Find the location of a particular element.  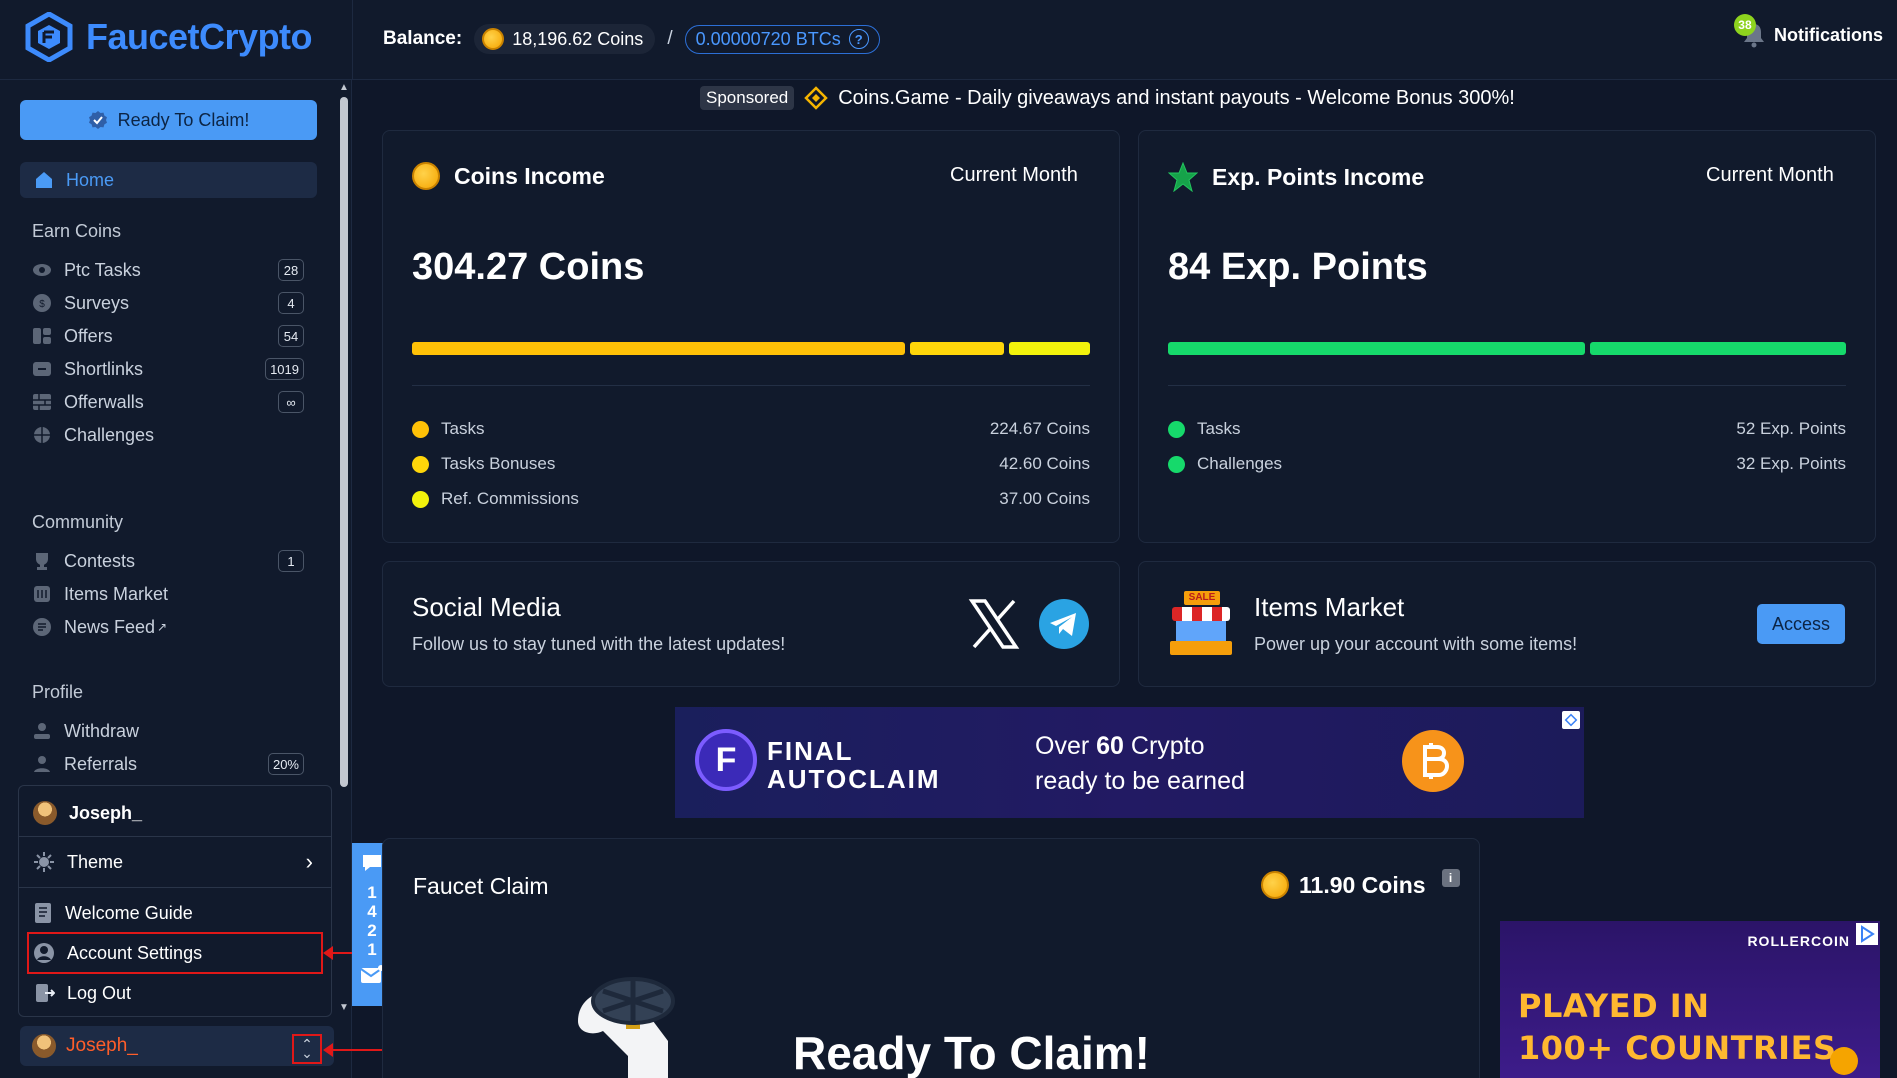

wall-icon is located at coordinates (42, 402).